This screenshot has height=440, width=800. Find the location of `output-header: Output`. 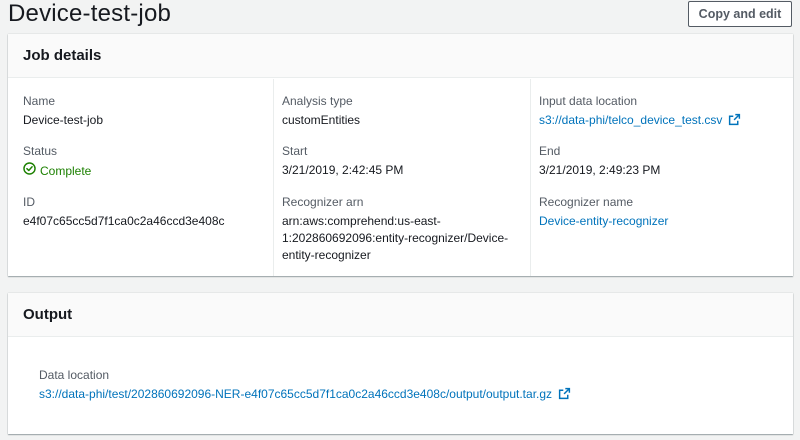

output-header: Output is located at coordinates (400, 315).